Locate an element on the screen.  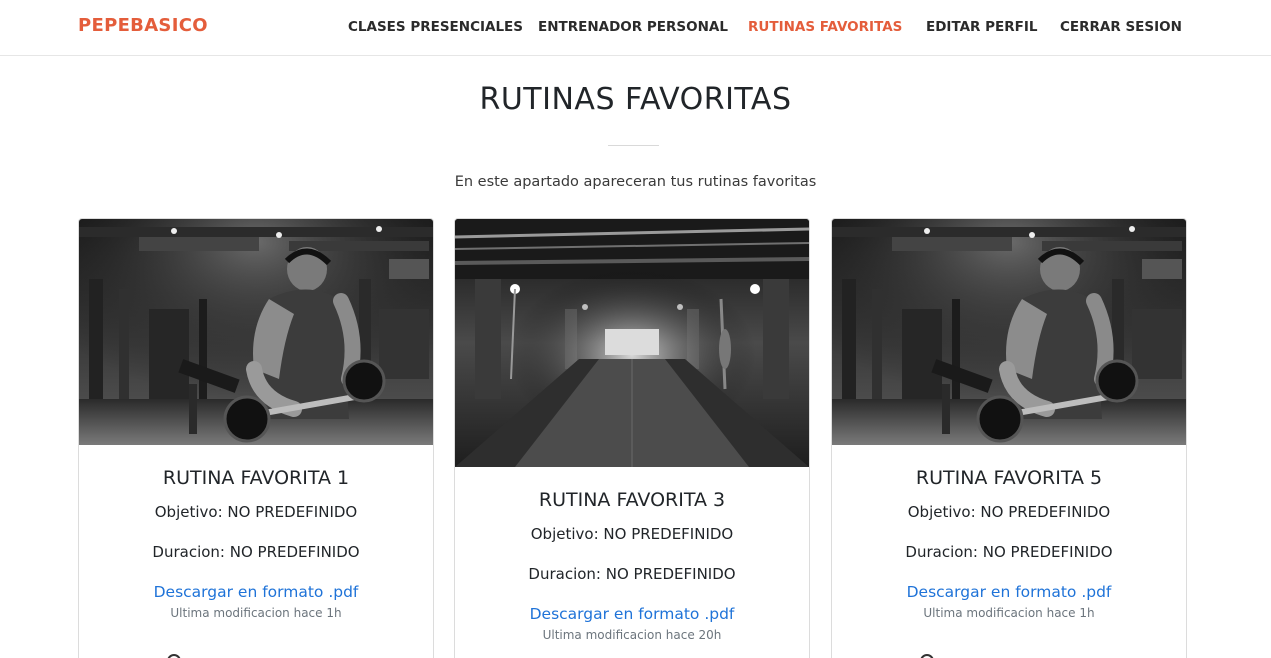
nav-link-cerrar-sesion: CERRAR SESION is located at coordinates (1121, 27).